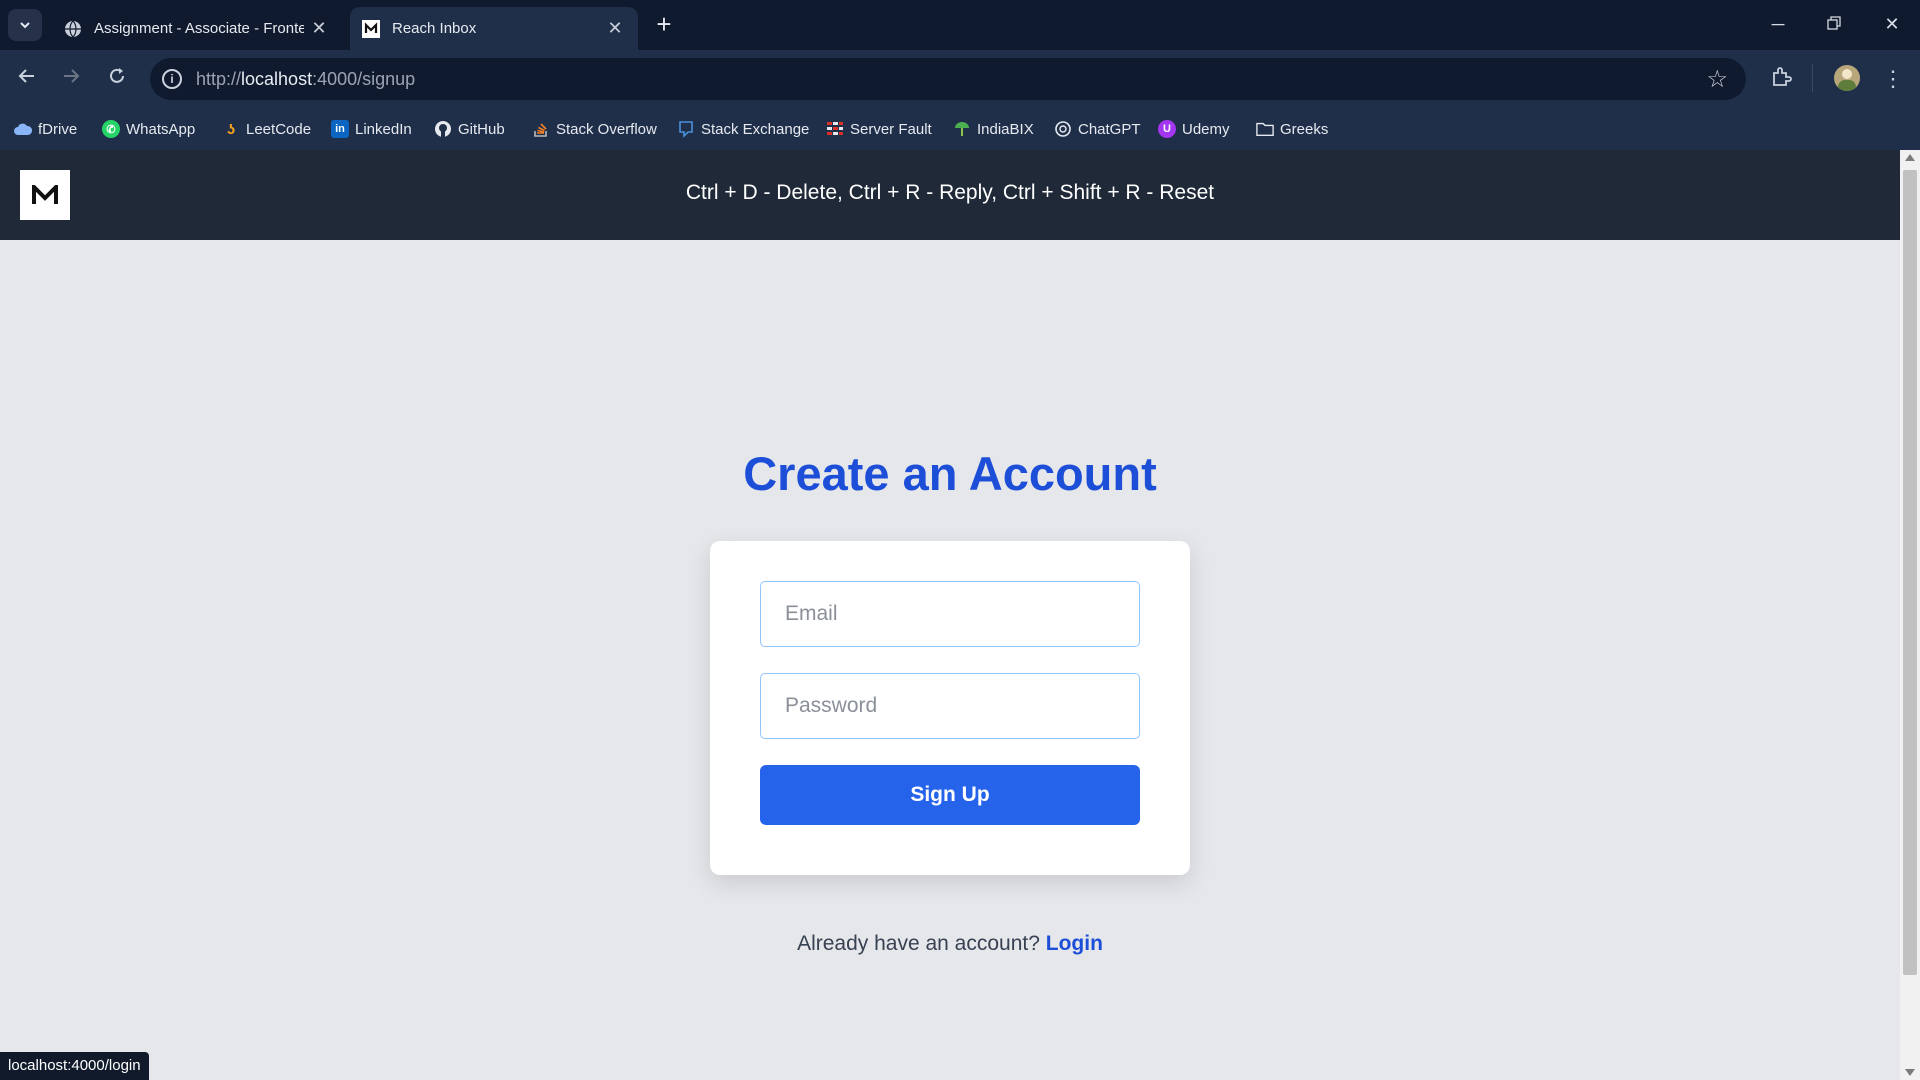  I want to click on password-input, so click(950, 706).